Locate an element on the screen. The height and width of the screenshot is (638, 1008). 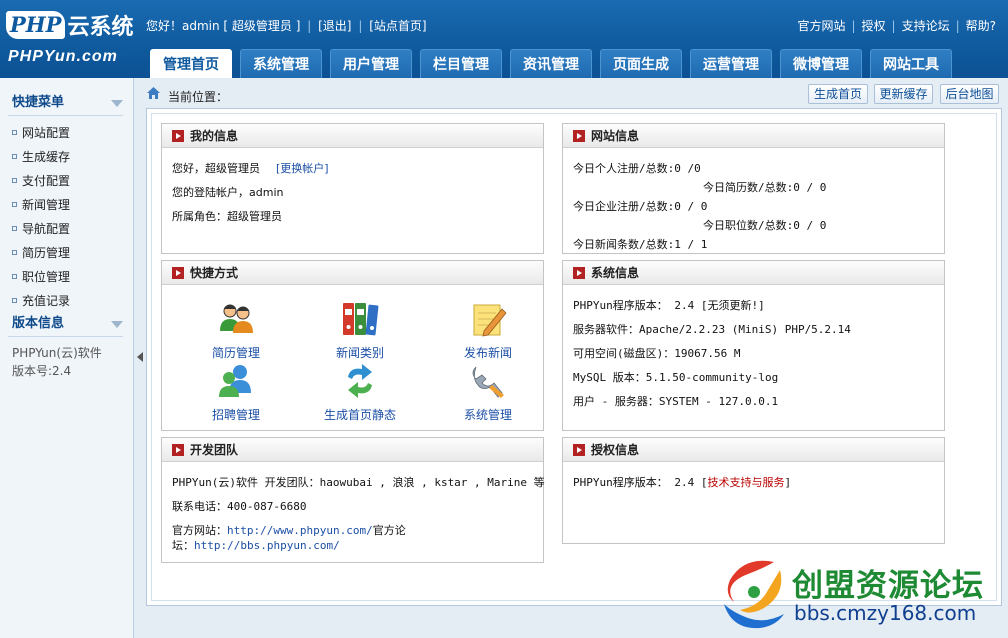
sidebar-item-payment: 支付配置 is located at coordinates (41, 181).